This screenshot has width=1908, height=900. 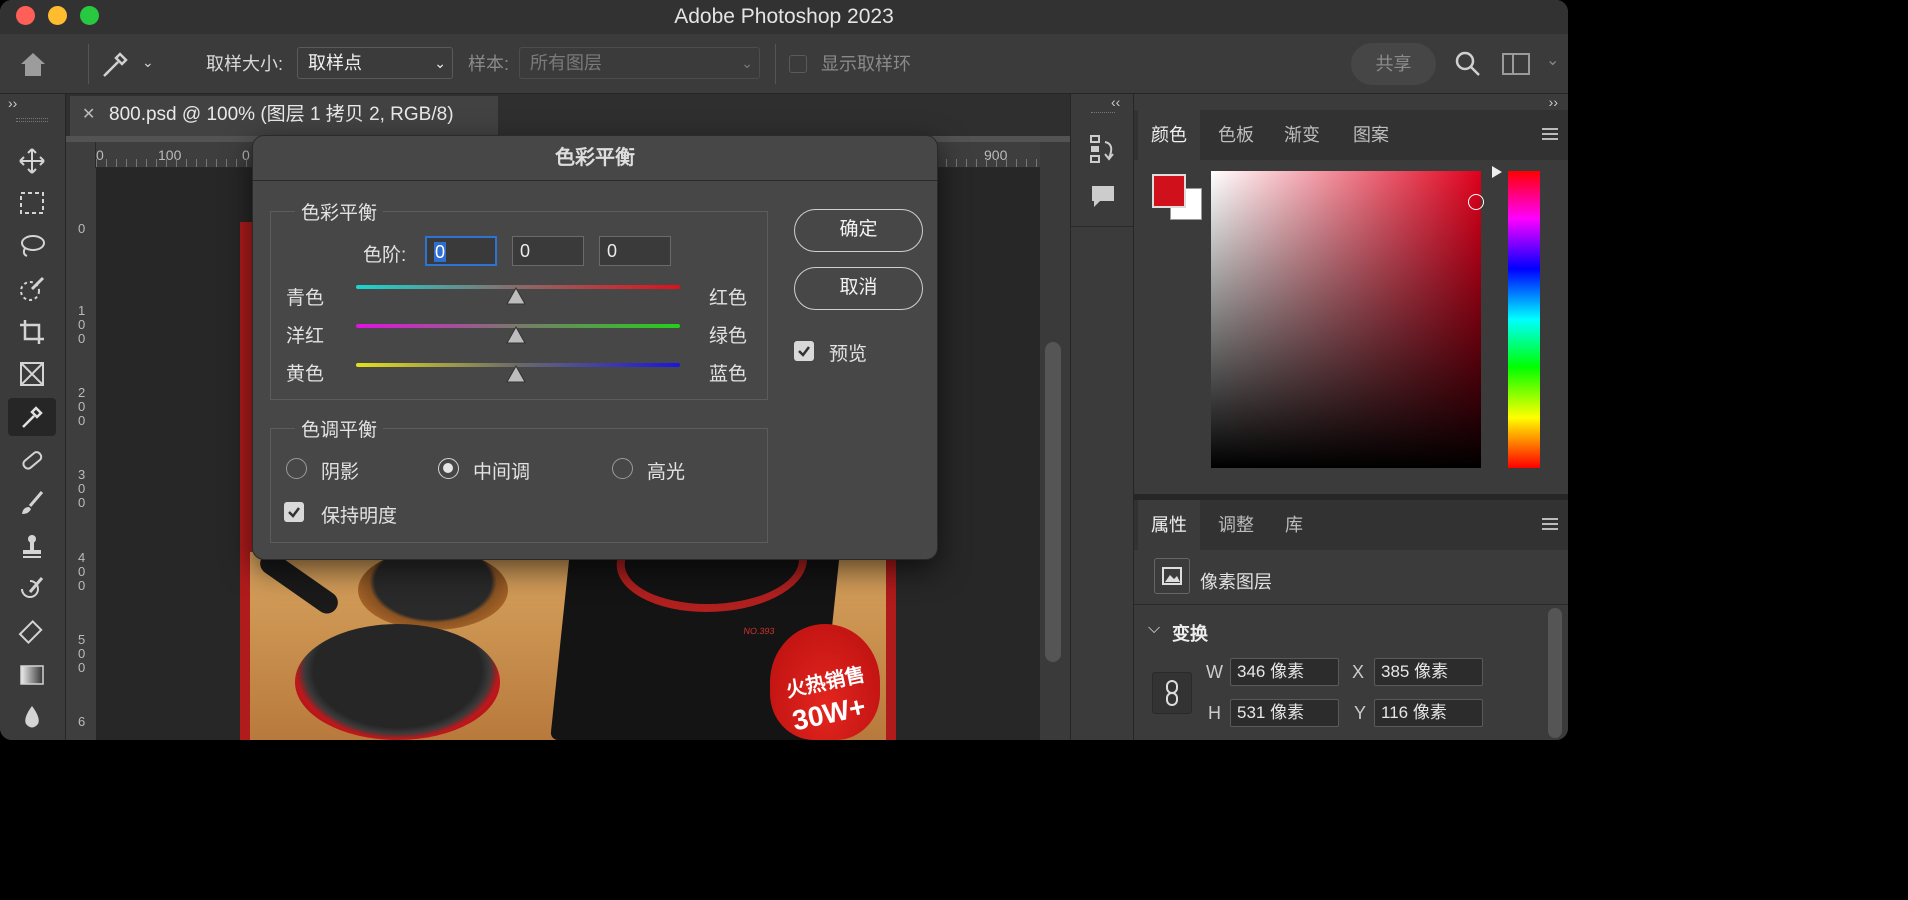 What do you see at coordinates (1214, 713) in the screenshot?
I see `height-label: H` at bounding box center [1214, 713].